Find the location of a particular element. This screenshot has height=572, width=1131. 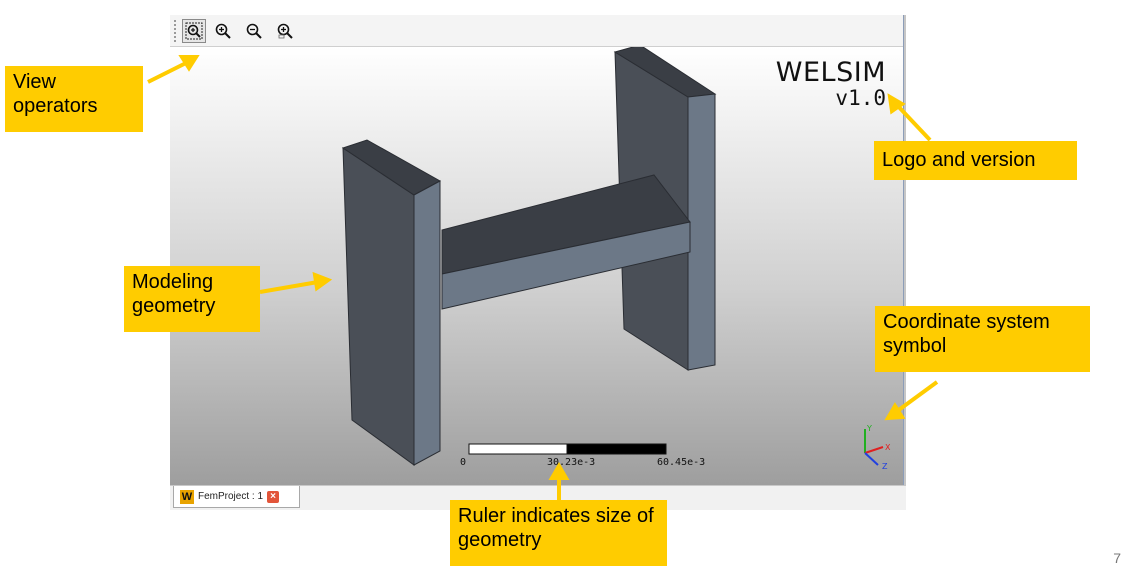

page-number: 7 is located at coordinates (1117, 558).